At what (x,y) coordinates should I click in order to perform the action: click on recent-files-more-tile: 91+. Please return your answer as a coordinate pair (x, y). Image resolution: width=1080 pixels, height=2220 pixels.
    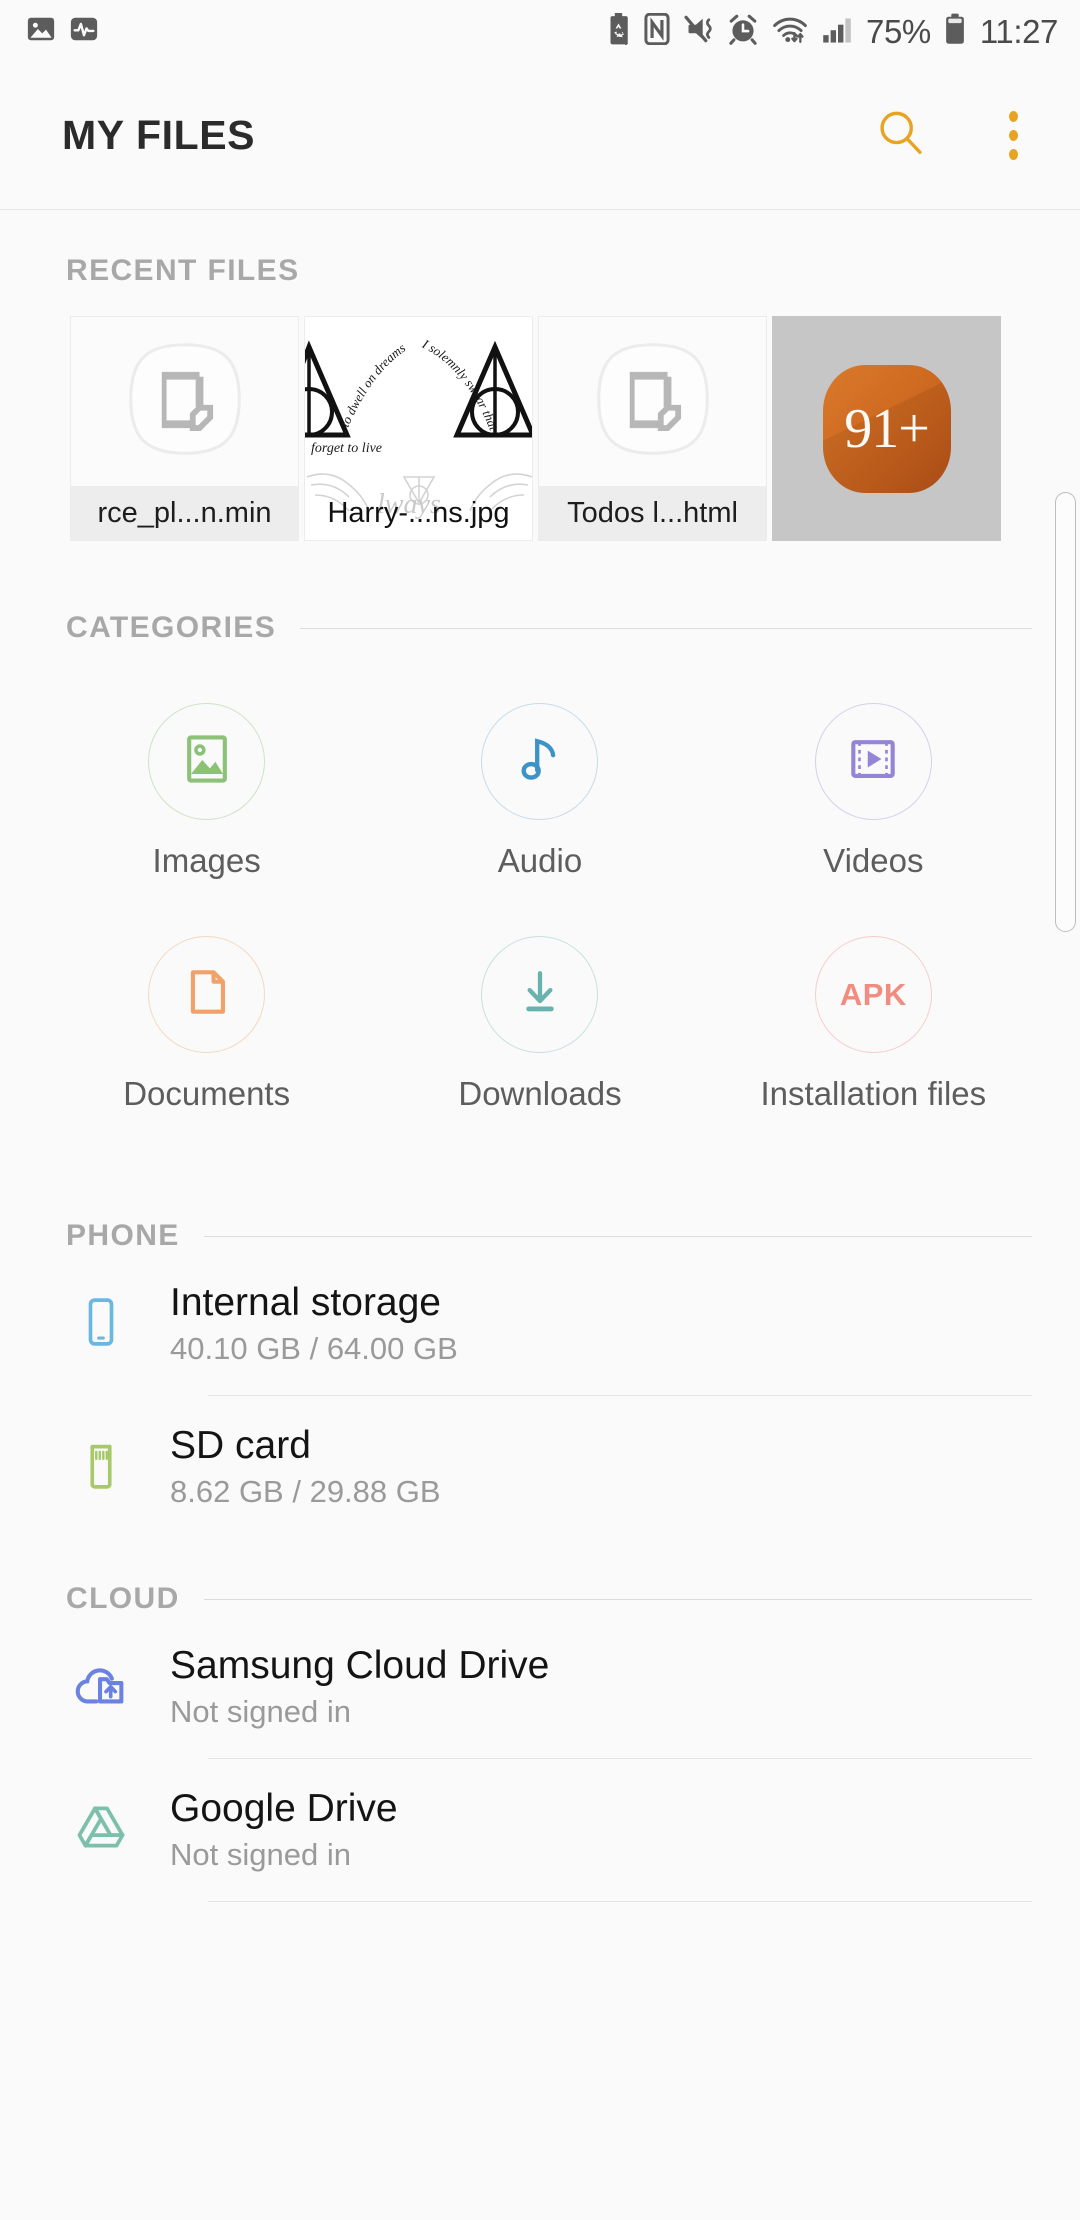
    Looking at the image, I should click on (886, 428).